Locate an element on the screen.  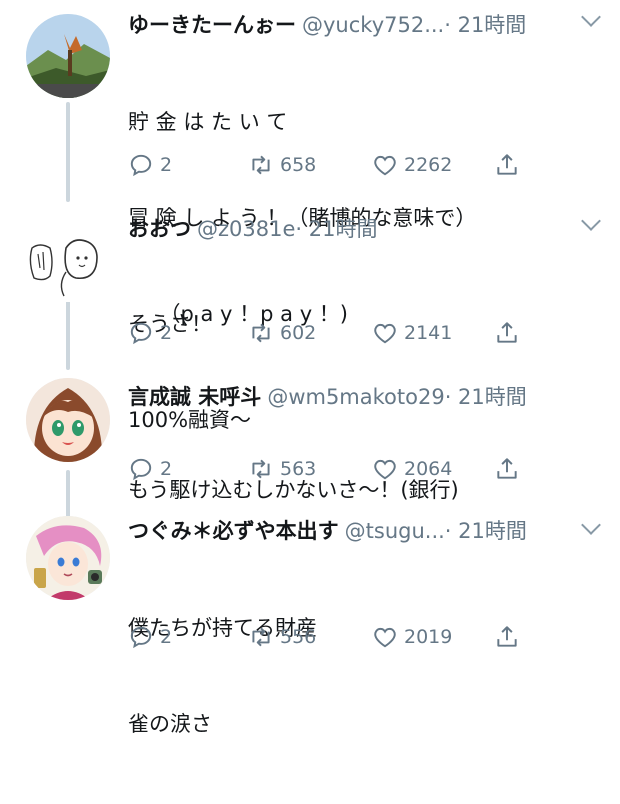
retweet-button: 556 is located at coordinates (282, 637).